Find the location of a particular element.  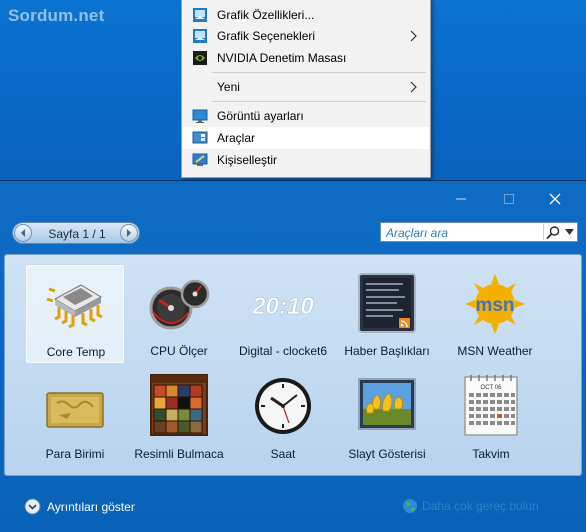

gadget-tile-msn-weather: msn MSN Weather is located at coordinates (495, 314).